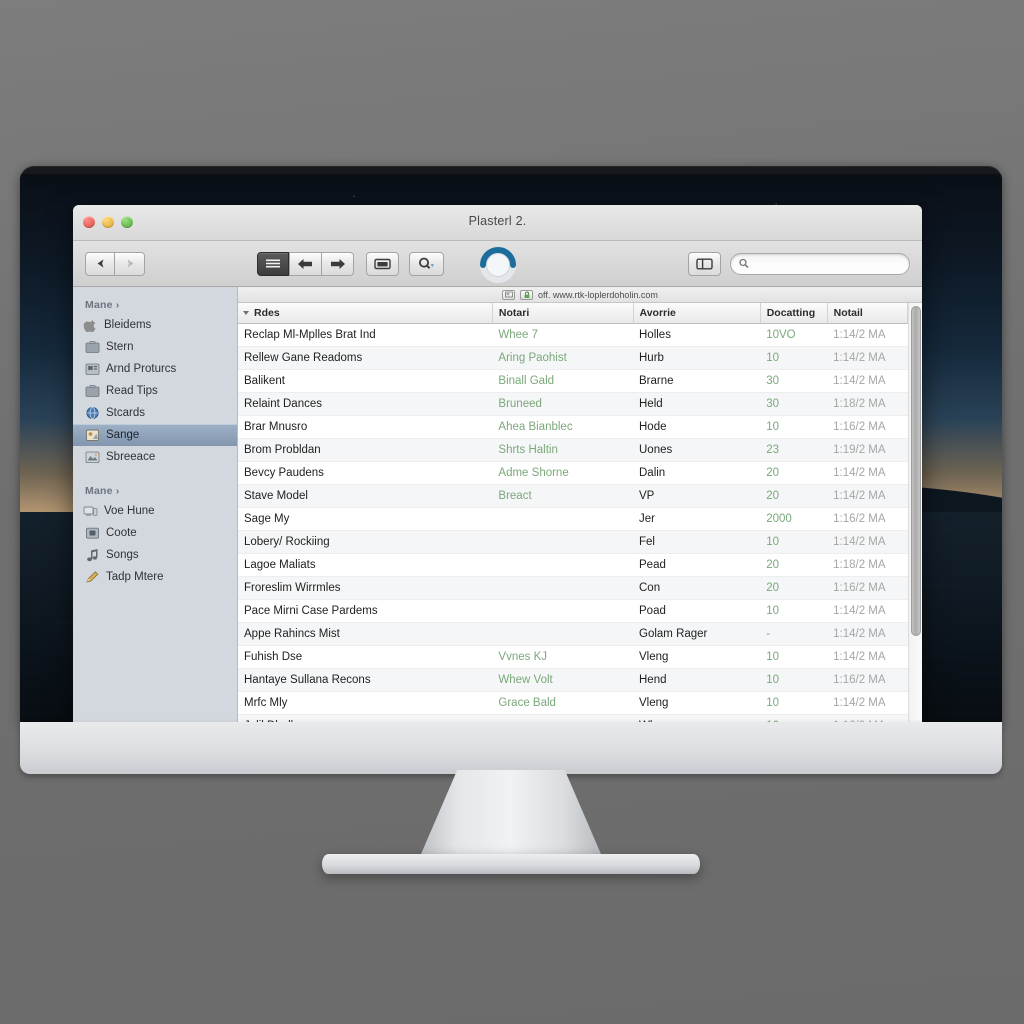 The width and height of the screenshot is (1024, 1024). What do you see at coordinates (573, 565) in the screenshot?
I see `table-row: Lagoe Maliats Pead 20 1:18/2 MA` at bounding box center [573, 565].